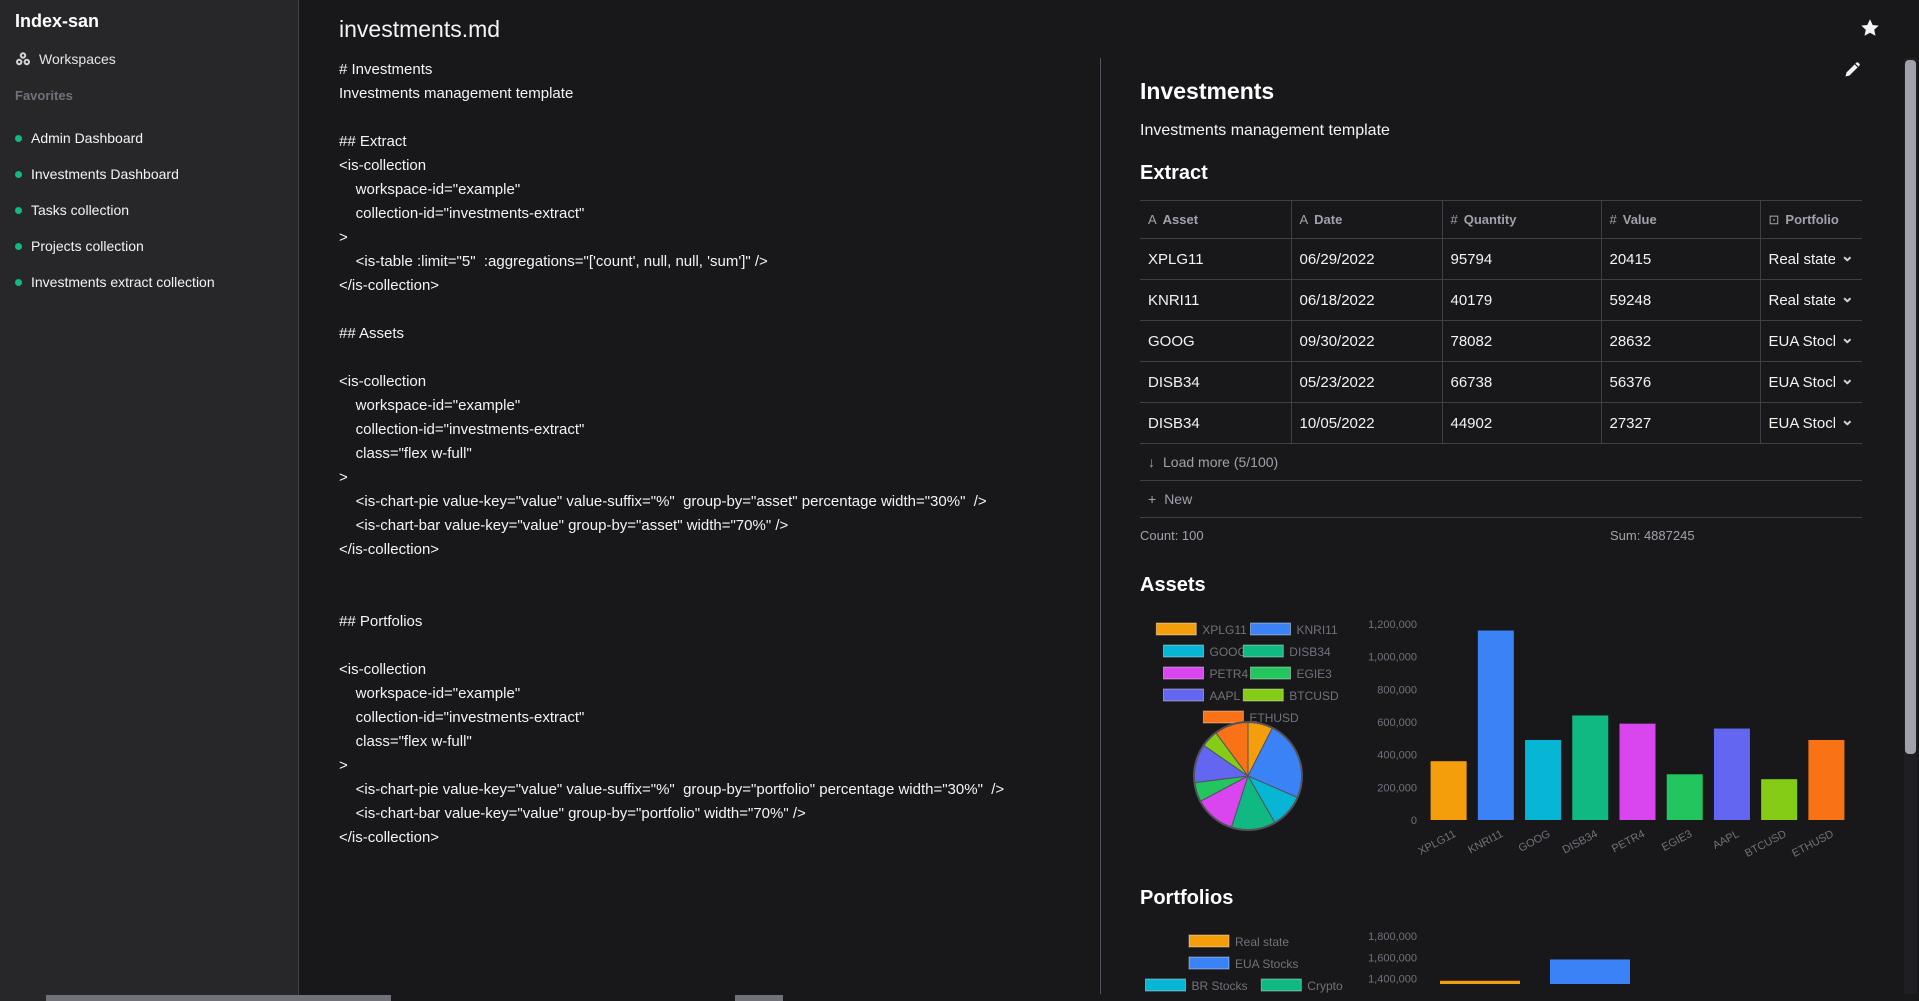 The image size is (1919, 1001). Describe the element at coordinates (1206, 673) in the screenshot. I see `legend-item: PETR4` at that location.